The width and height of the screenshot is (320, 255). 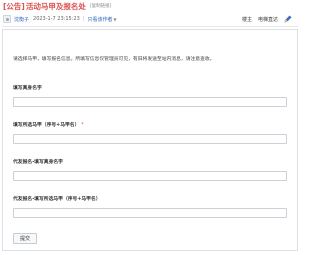 What do you see at coordinates (150, 102) in the screenshot?
I see `real-name-input` at bounding box center [150, 102].